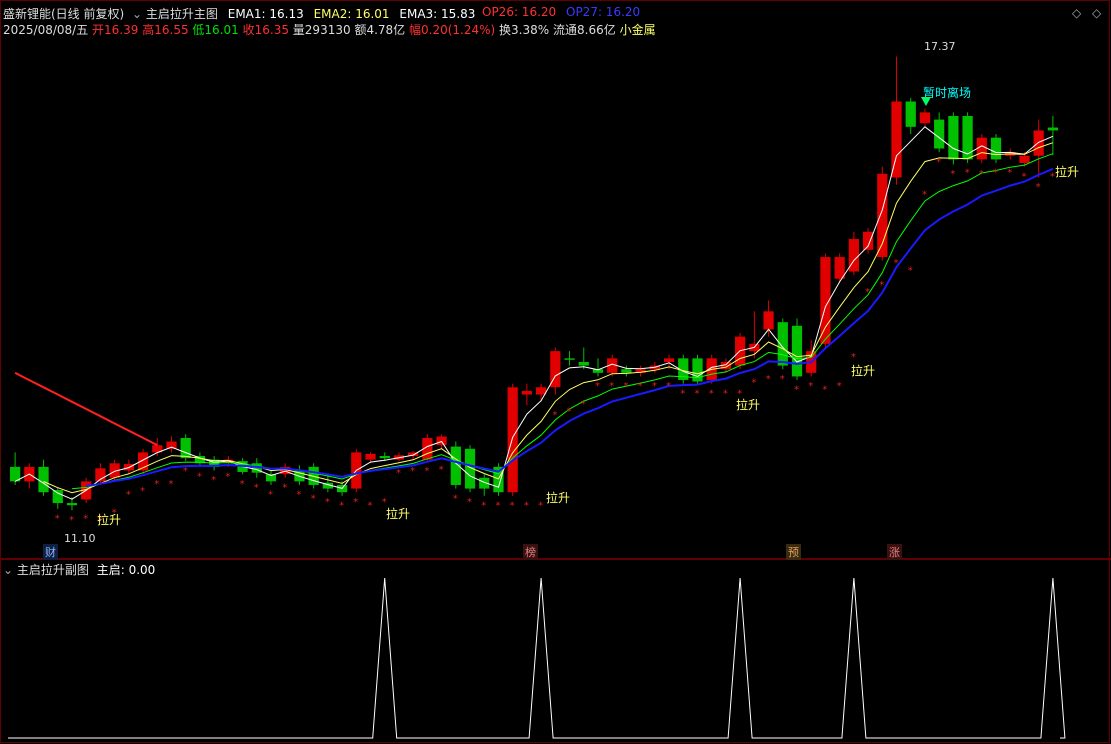 This screenshot has height=744, width=1111. I want to click on amount-value: 额4.78亿, so click(380, 30).